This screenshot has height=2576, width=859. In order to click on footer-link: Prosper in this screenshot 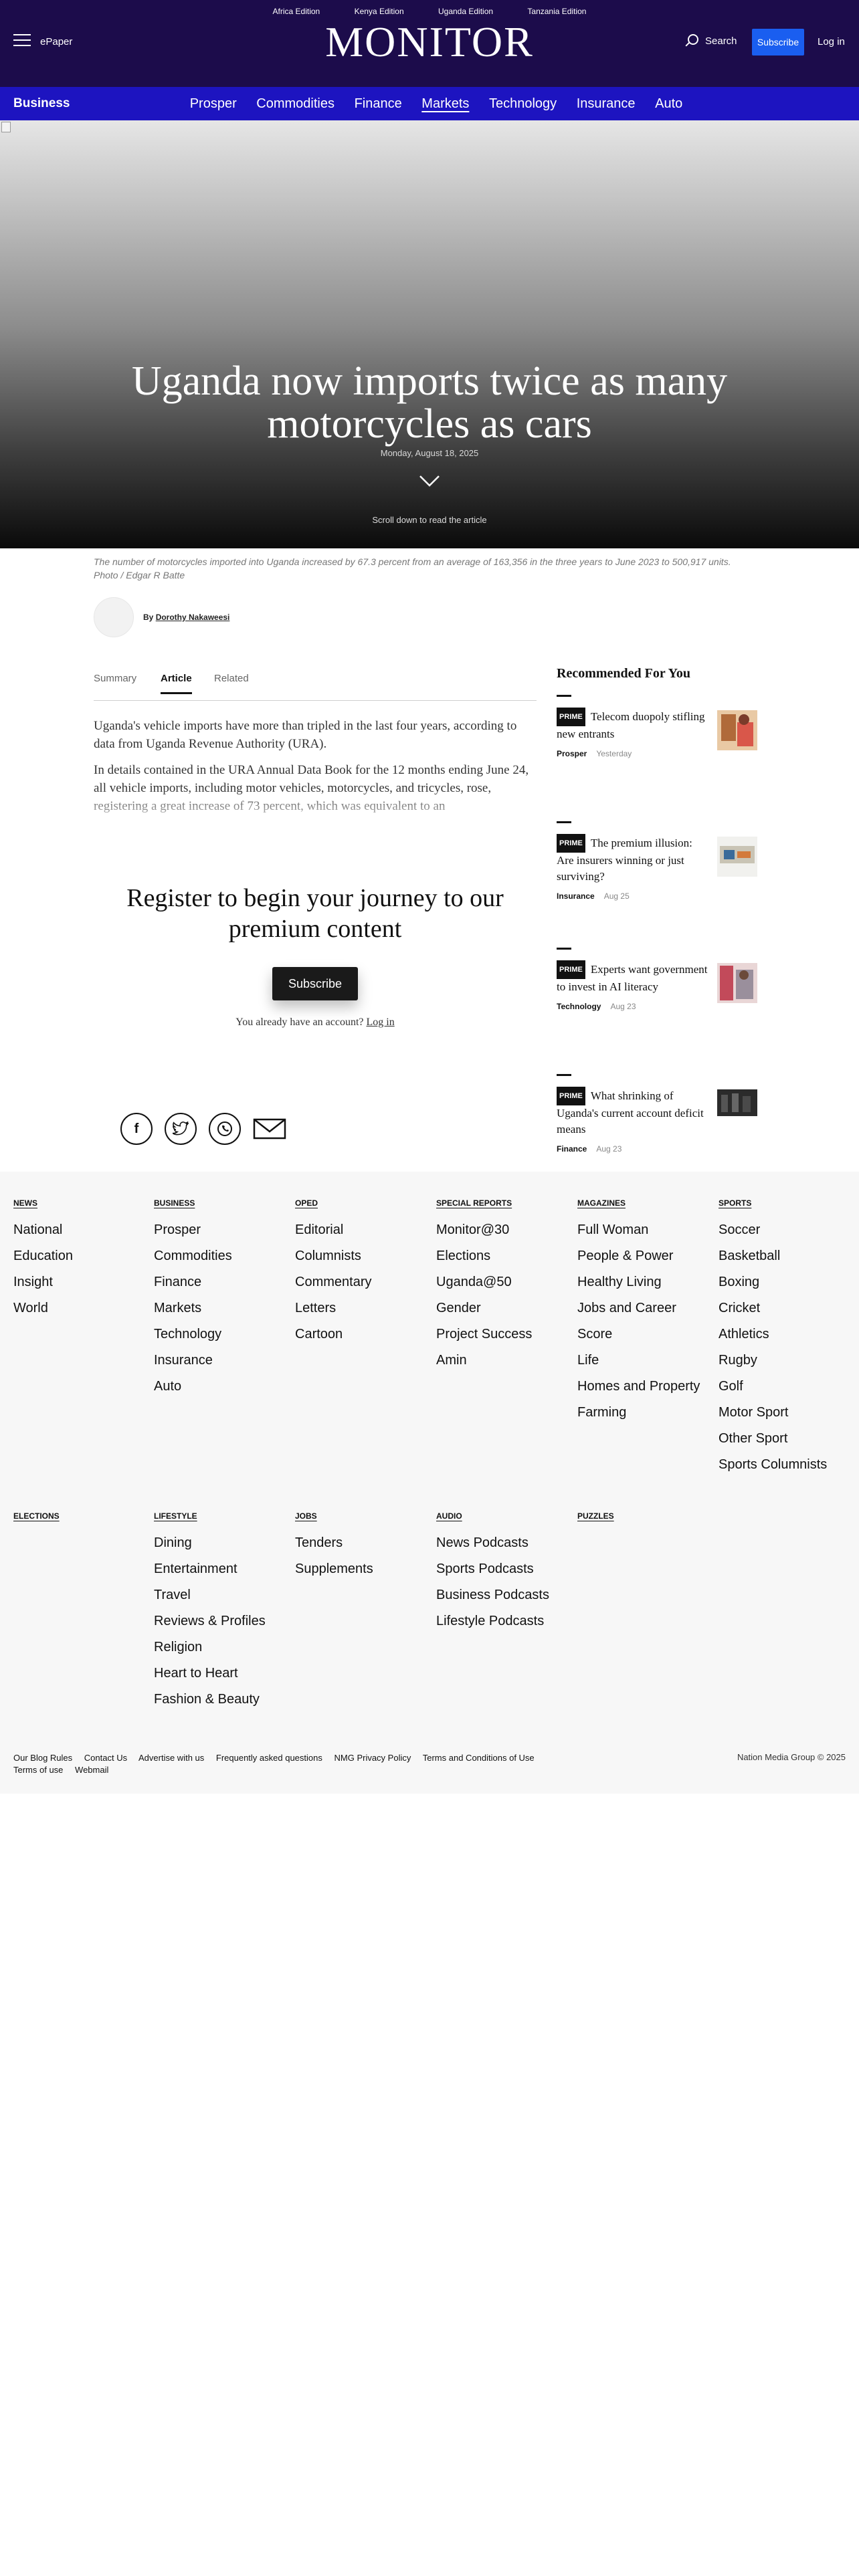, I will do `click(221, 1230)`.